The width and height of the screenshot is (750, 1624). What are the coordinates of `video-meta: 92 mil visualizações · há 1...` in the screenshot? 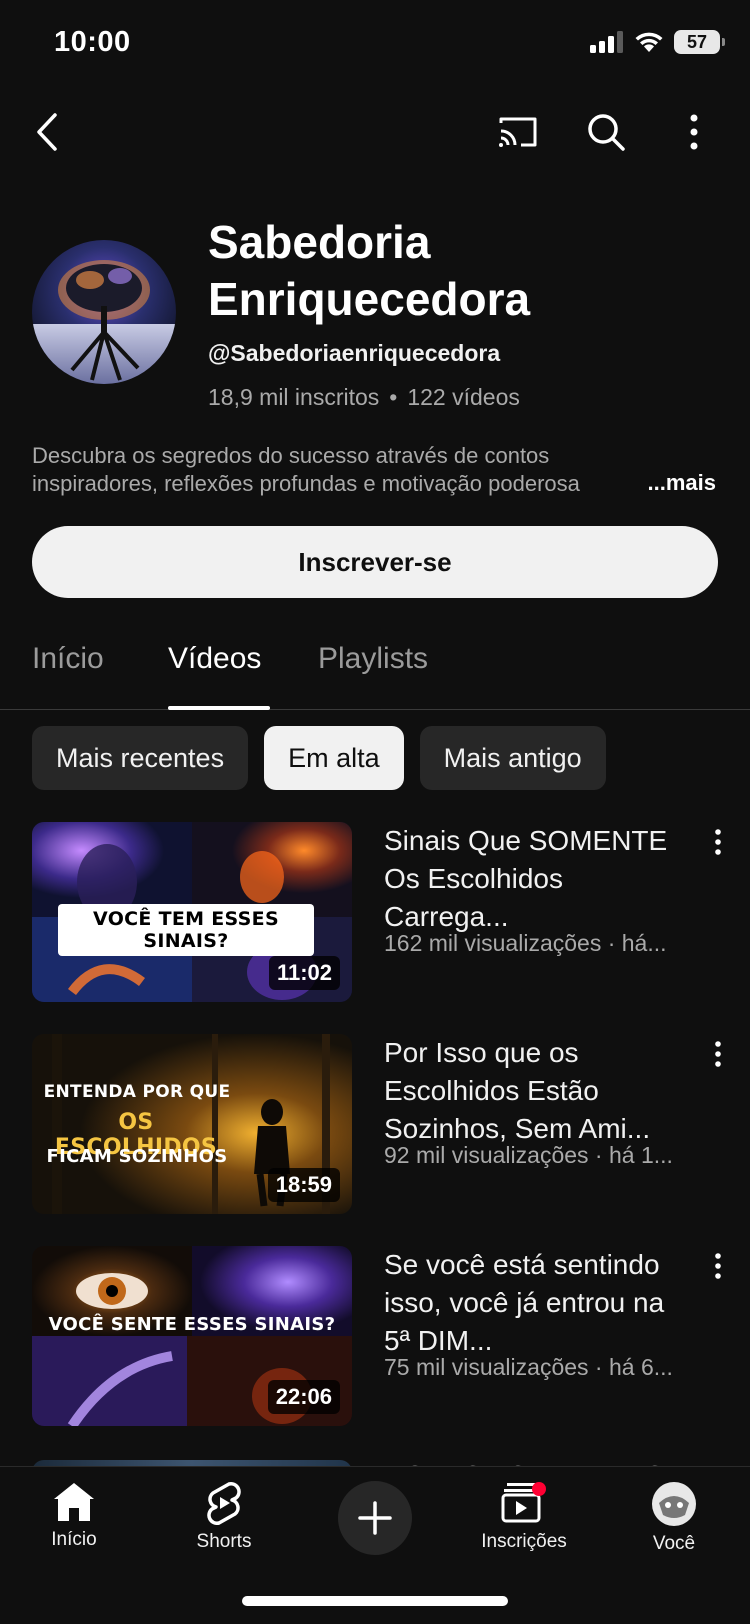 It's located at (528, 1155).